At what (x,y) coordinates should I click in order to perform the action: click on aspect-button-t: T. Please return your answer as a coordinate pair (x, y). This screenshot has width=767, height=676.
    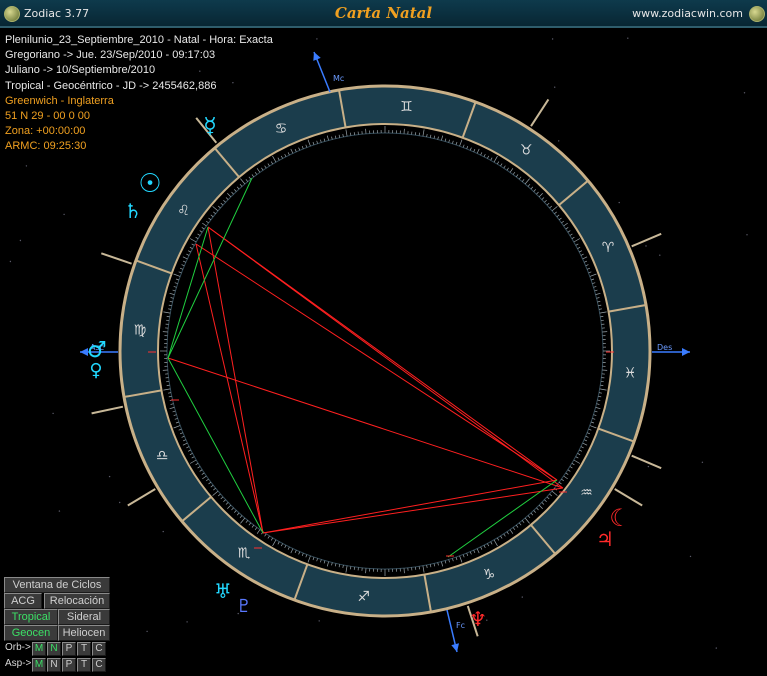
    Looking at the image, I should click on (84, 665).